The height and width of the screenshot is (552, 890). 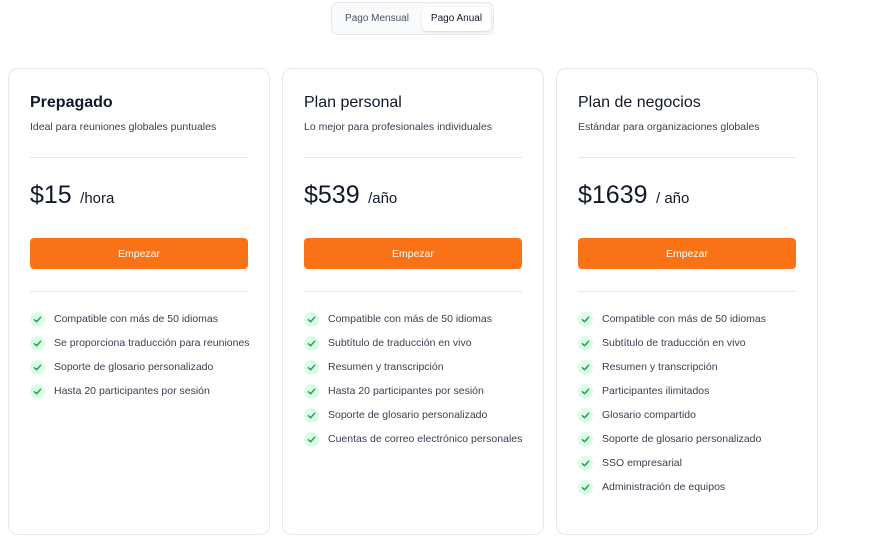 I want to click on plan-price: $15 /hora, so click(x=72, y=195).